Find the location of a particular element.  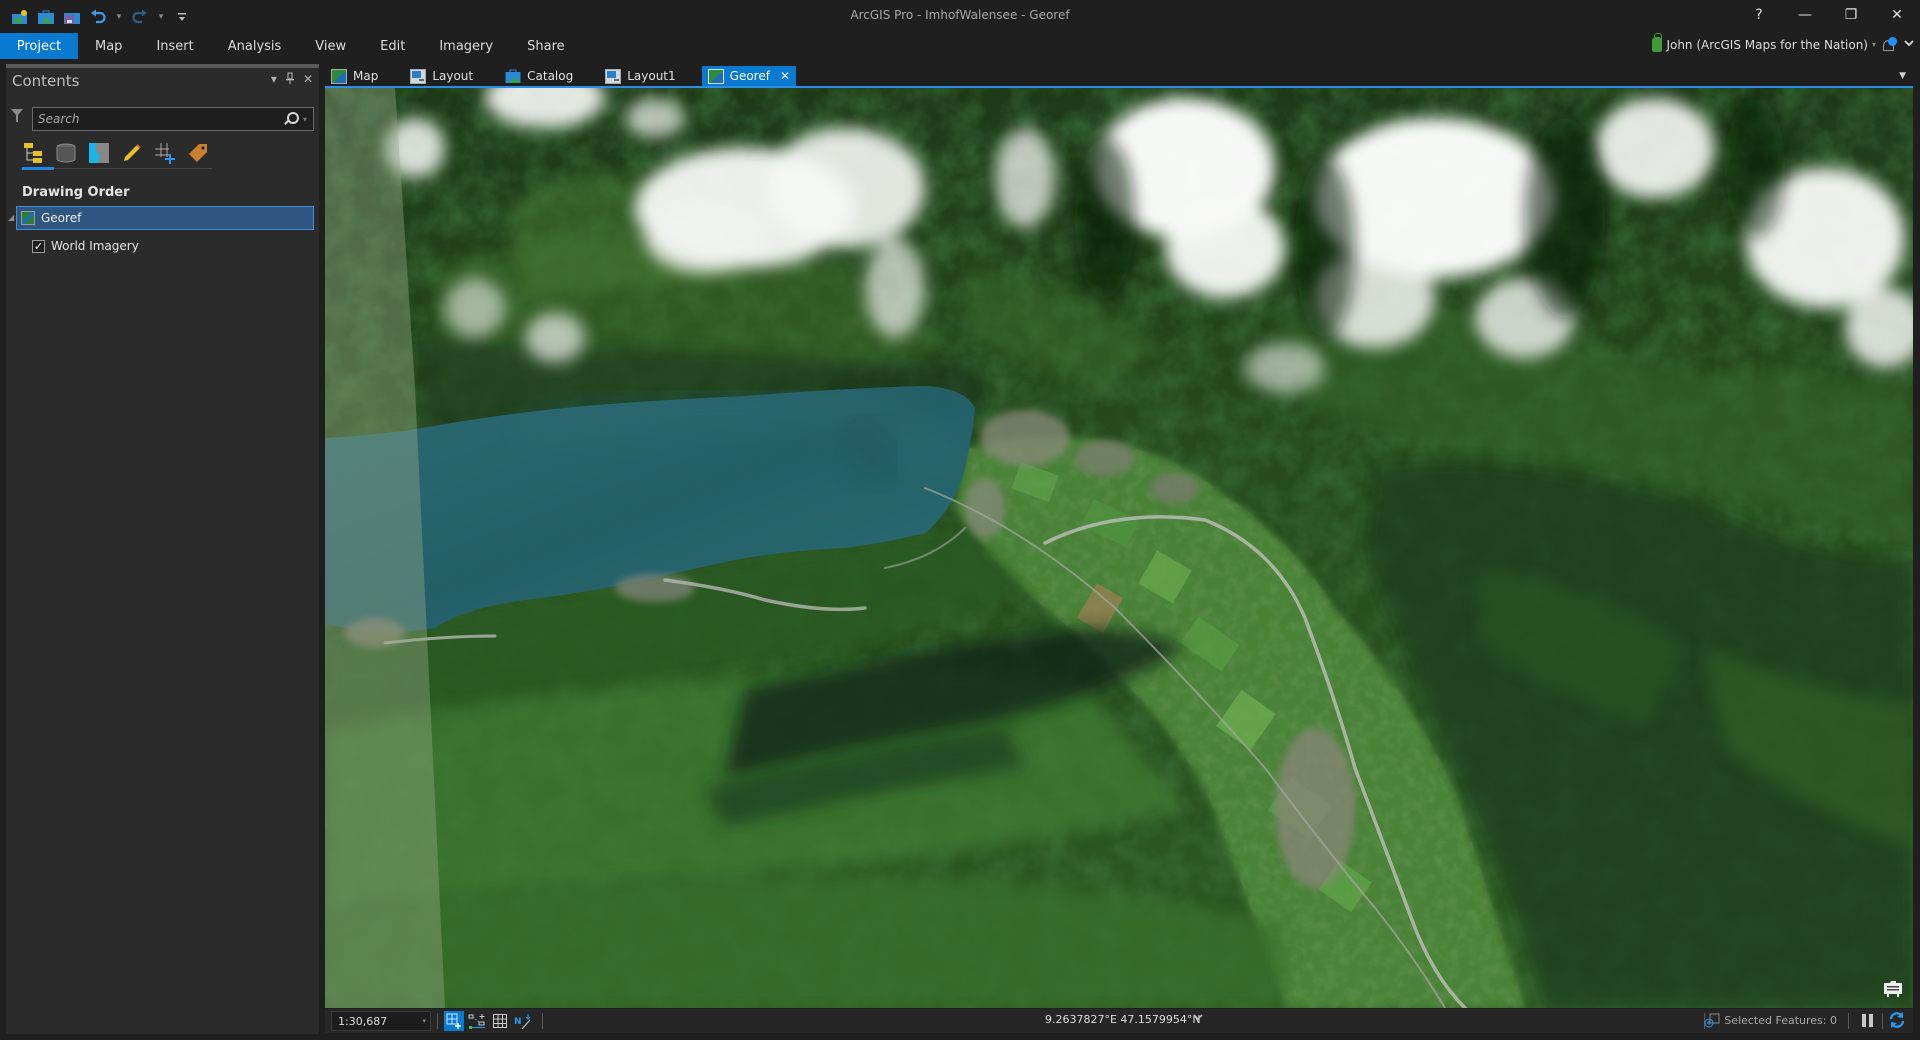

contents-view-toolbar is located at coordinates (115, 153).